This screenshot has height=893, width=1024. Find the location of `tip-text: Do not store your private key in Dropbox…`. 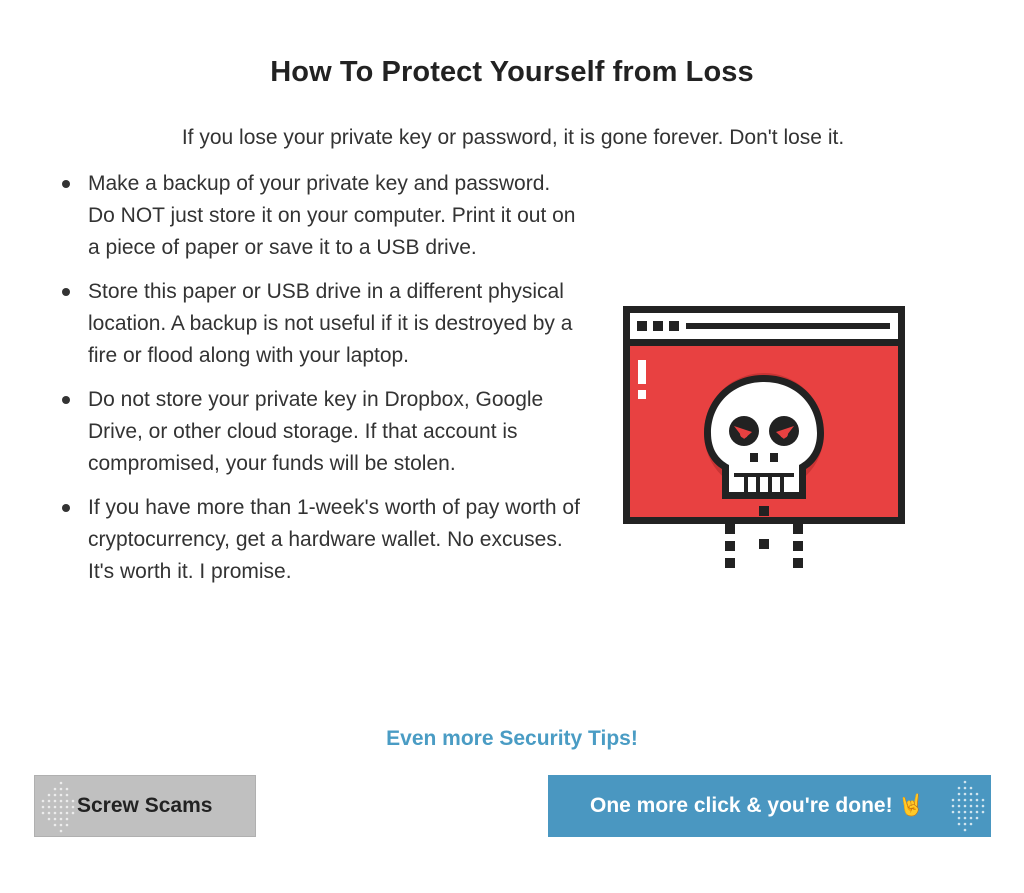

tip-text: Do not store your private key in Dropbox… is located at coordinates (316, 431).